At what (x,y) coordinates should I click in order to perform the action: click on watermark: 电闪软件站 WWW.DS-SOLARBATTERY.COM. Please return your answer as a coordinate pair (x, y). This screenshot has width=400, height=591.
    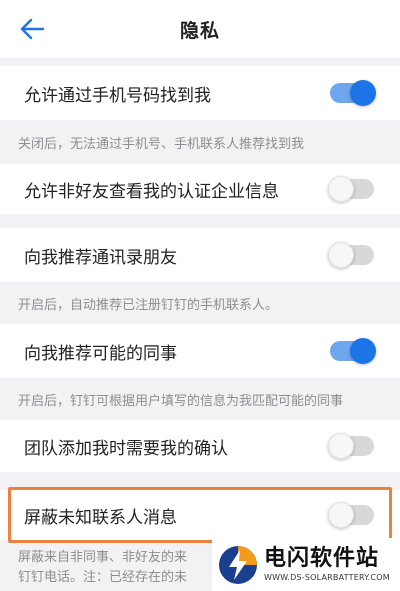
    Looking at the image, I should click on (306, 564).